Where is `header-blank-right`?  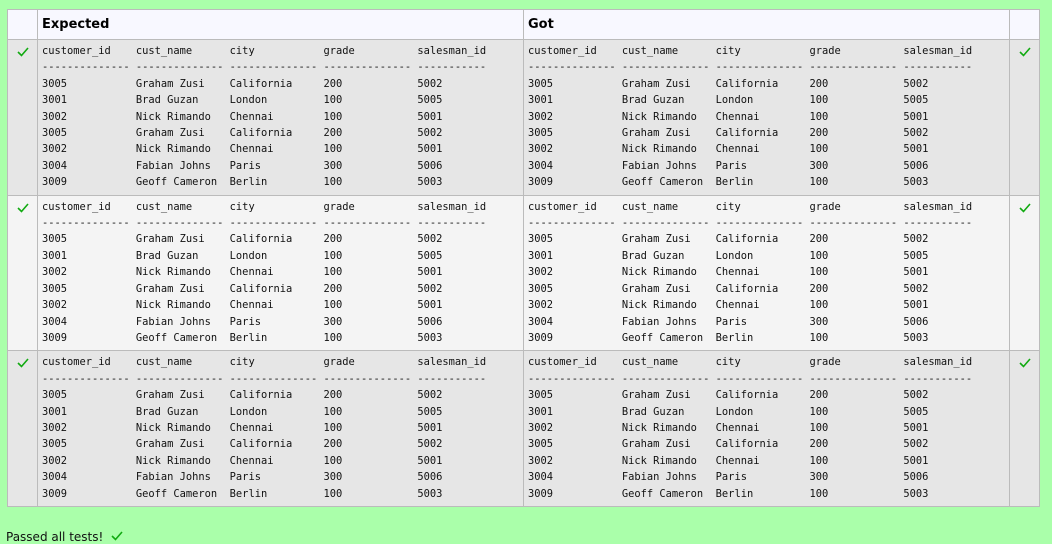 header-blank-right is located at coordinates (1024, 24).